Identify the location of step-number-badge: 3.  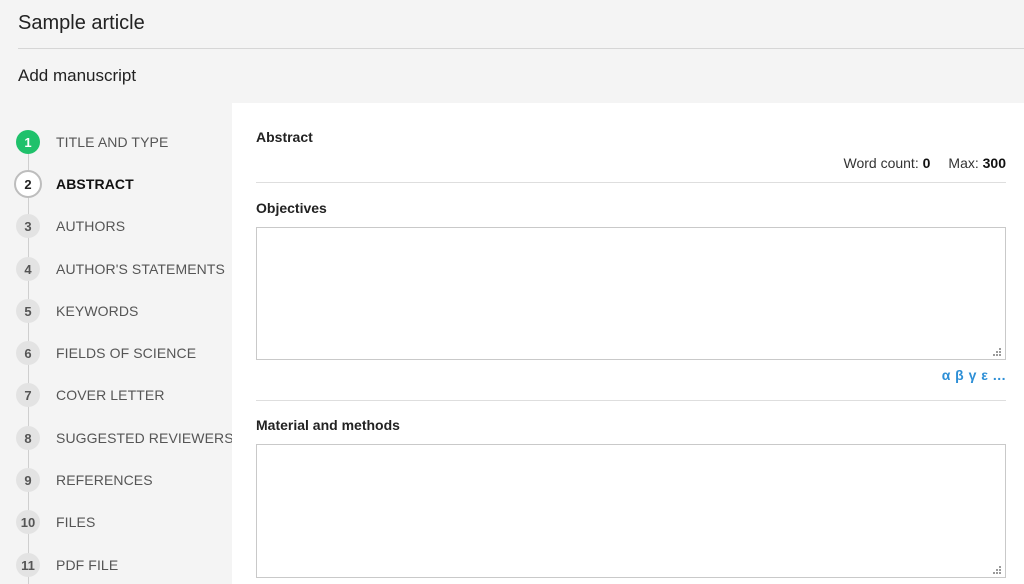
(28, 226).